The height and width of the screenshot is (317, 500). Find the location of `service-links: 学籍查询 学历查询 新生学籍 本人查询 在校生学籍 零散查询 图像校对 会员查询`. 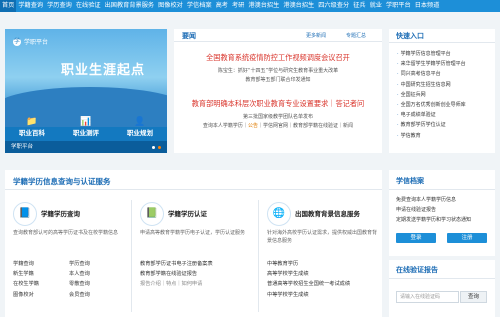

service-links: 学籍查询 学历查询 新生学籍 本人查询 在校生学籍 零散查询 图像校对 会员查询 is located at coordinates (69, 279).